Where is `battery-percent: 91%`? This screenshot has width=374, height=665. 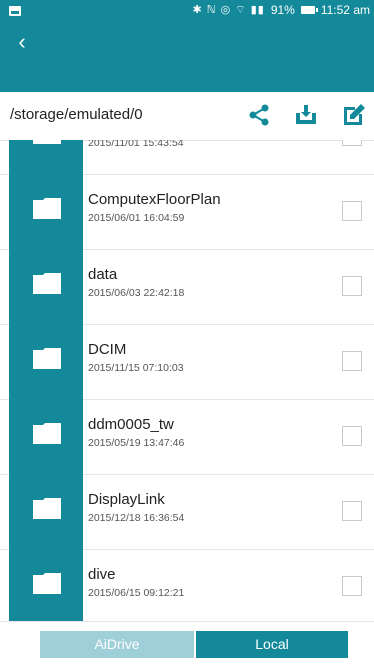
battery-percent: 91% is located at coordinates (282, 10).